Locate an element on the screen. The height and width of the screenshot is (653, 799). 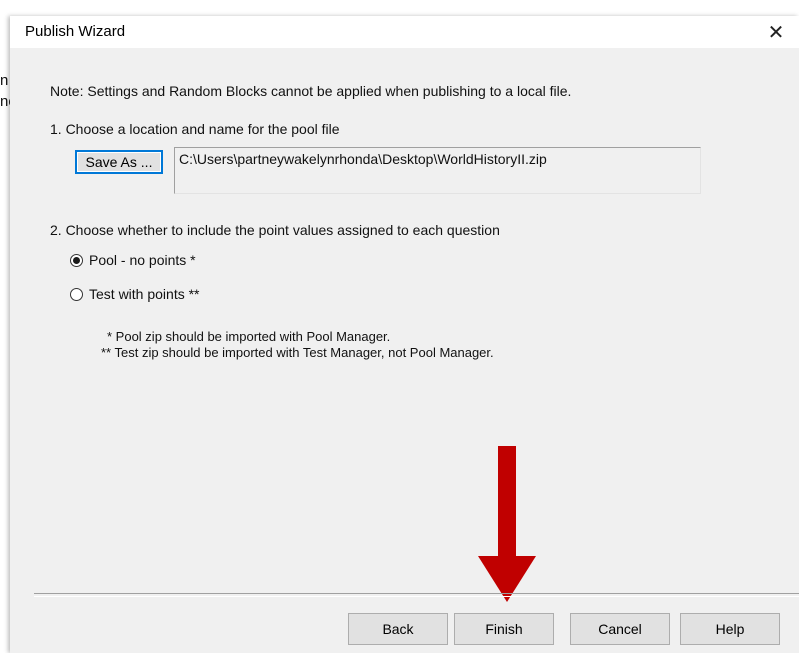
help-button: Help is located at coordinates (730, 629).